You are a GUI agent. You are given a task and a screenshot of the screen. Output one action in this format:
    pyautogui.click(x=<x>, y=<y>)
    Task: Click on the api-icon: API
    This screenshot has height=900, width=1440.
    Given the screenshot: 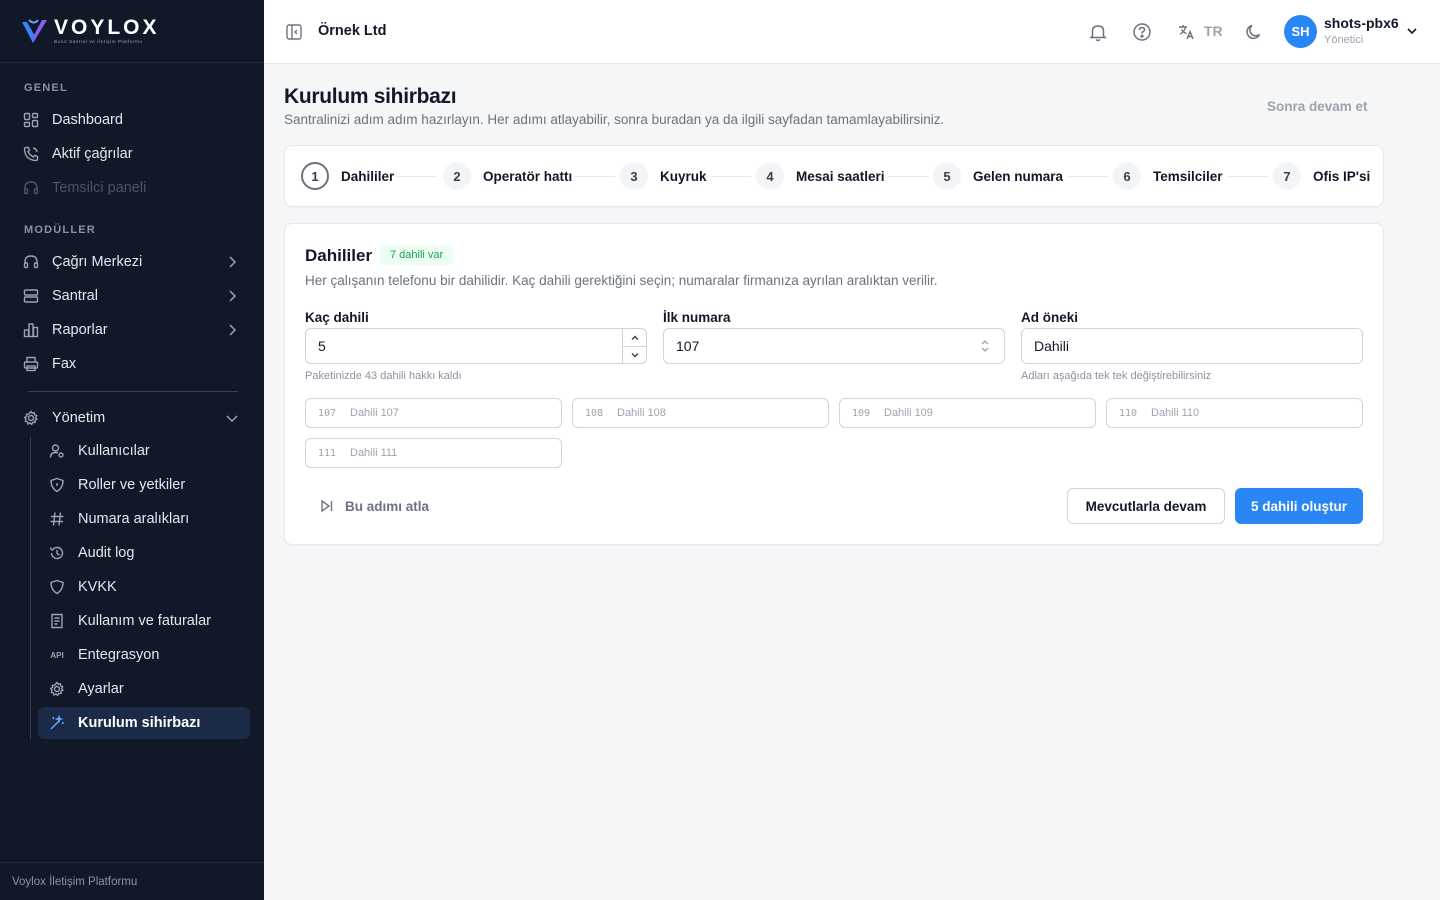 What is the action you would take?
    pyautogui.click(x=57, y=655)
    